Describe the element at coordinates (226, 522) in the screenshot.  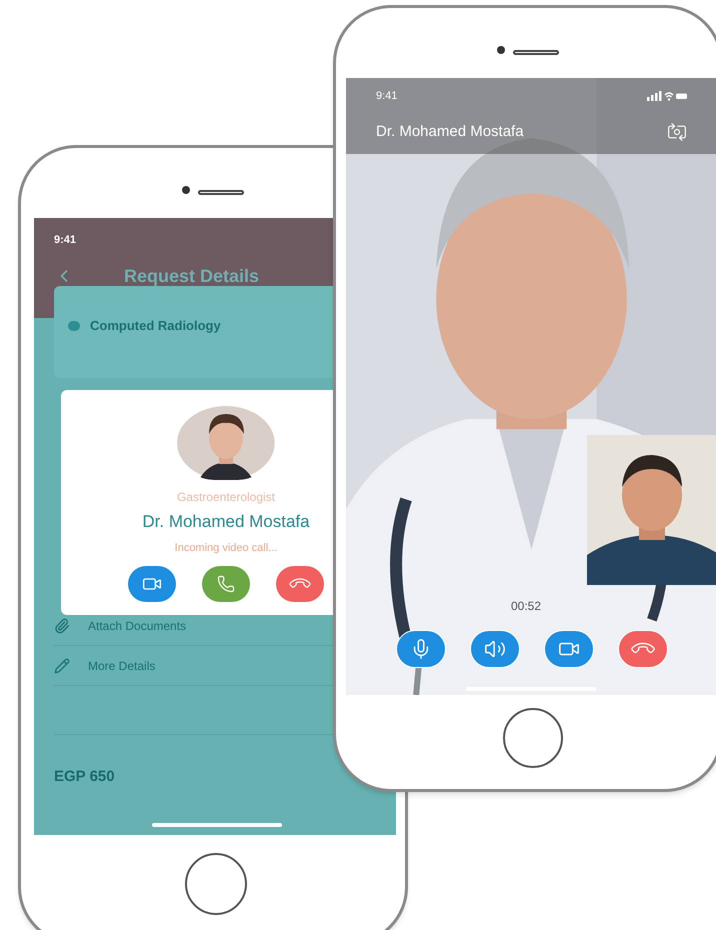
I see `doctor-name: Dr. Mohamed Mostafa` at that location.